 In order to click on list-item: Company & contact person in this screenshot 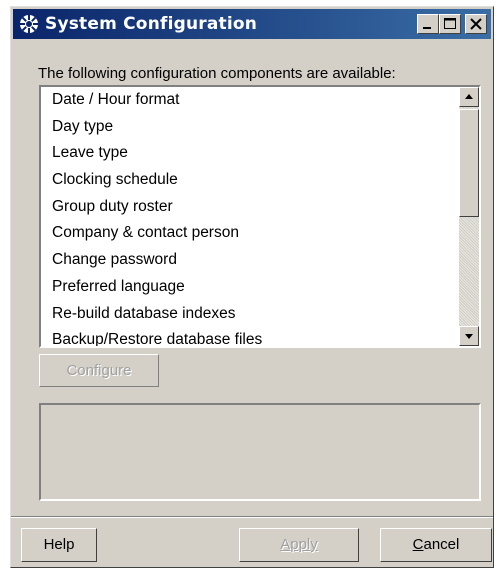, I will do `click(250, 233)`.